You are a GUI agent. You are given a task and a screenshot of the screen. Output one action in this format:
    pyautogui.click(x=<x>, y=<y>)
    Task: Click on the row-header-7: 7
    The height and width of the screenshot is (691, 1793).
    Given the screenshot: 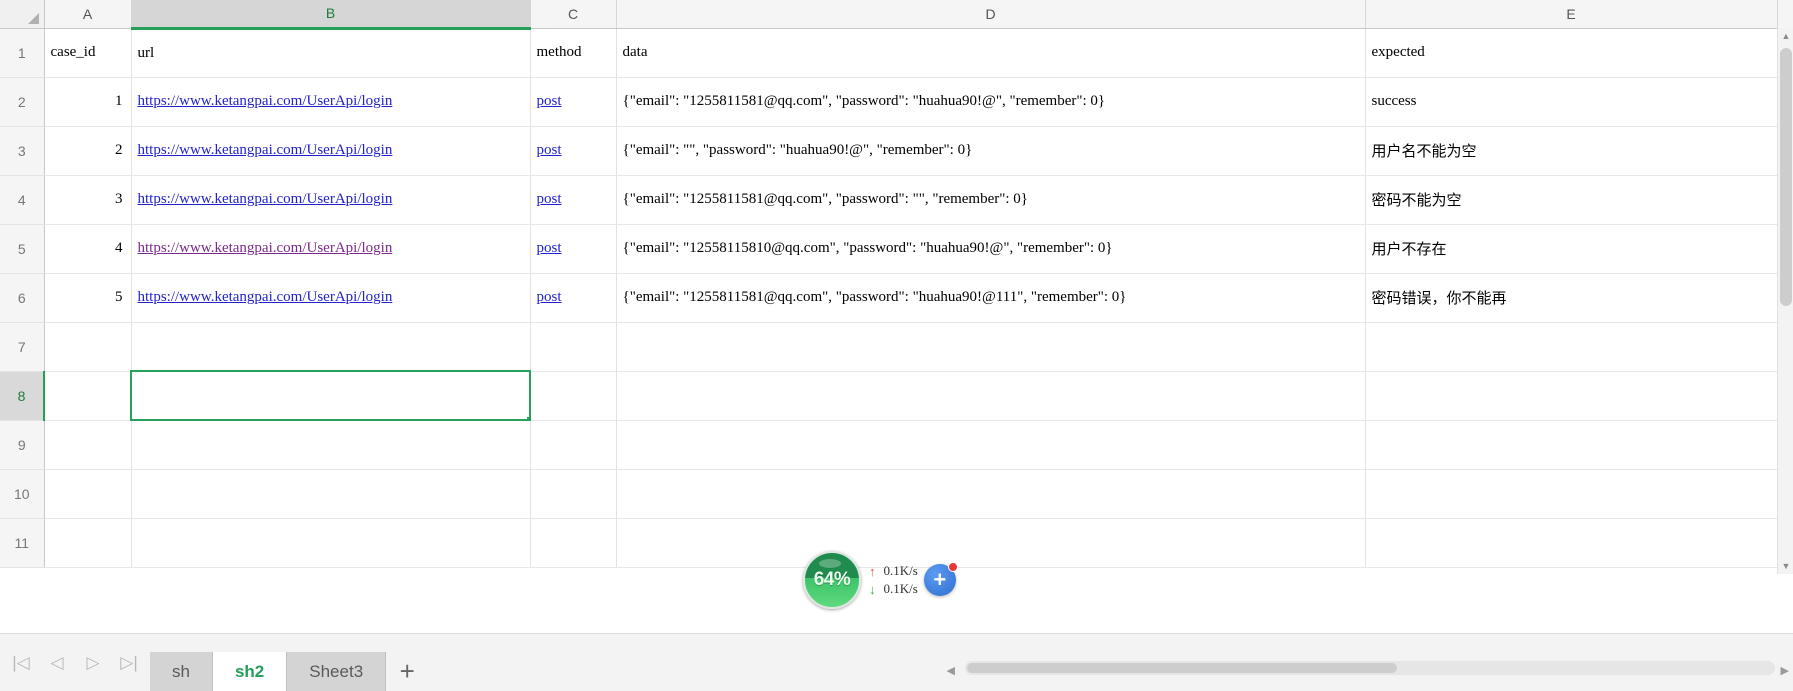 What is the action you would take?
    pyautogui.click(x=22, y=347)
    